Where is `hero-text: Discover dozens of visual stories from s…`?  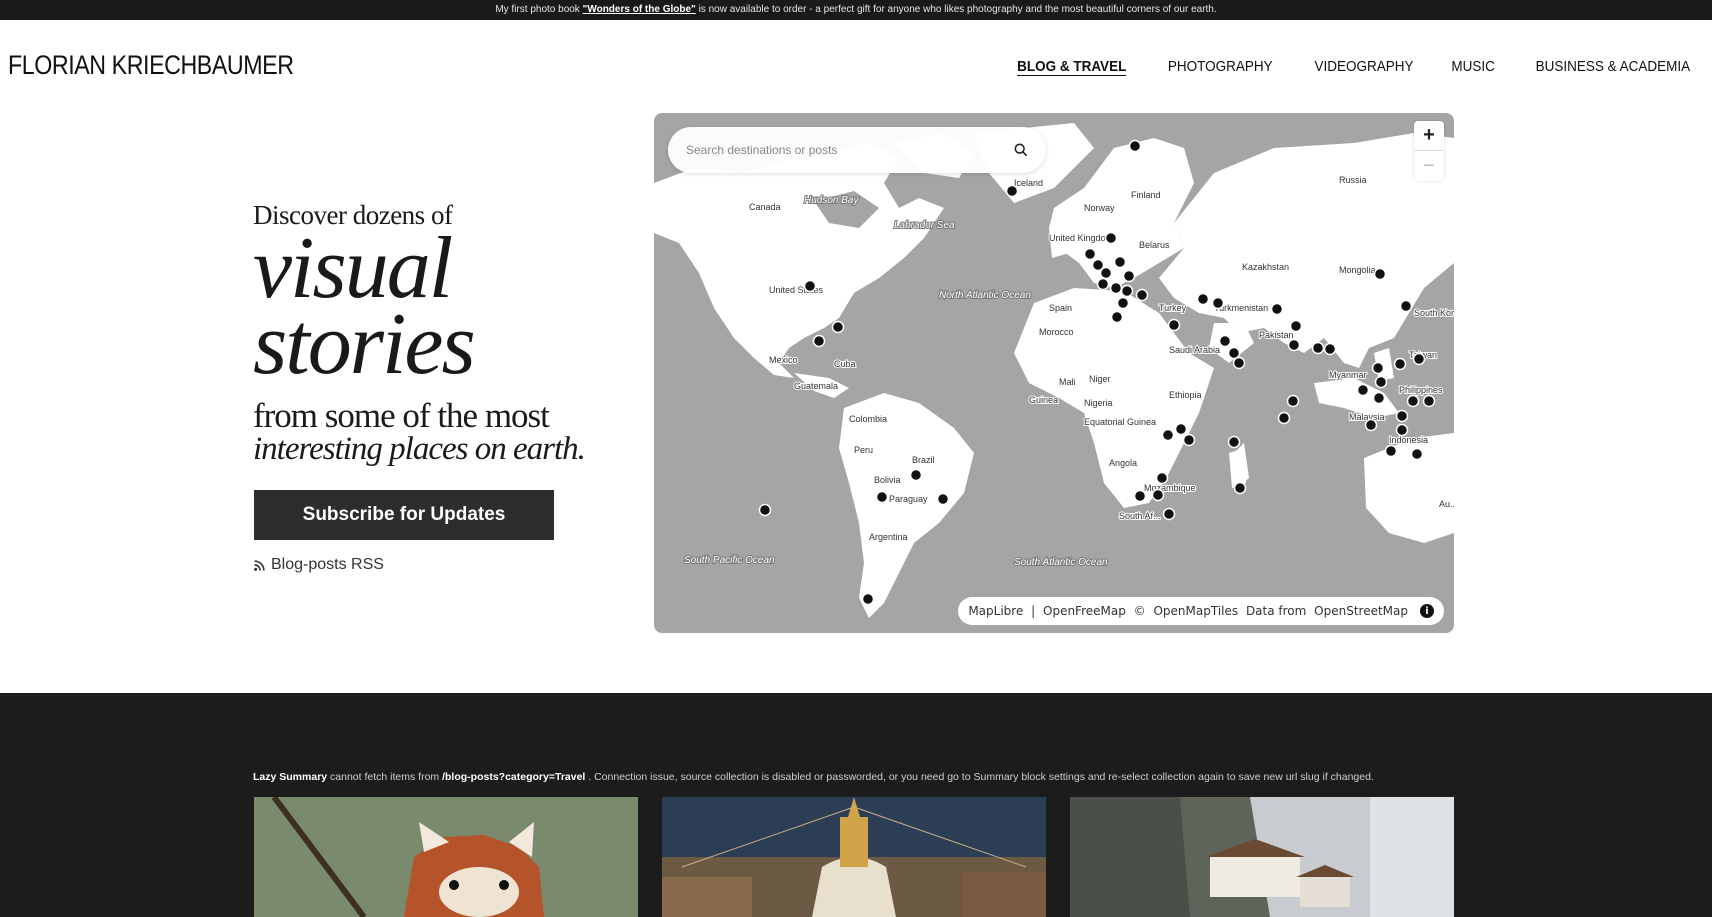 hero-text: Discover dozens of visual stories from s… is located at coordinates (443, 333).